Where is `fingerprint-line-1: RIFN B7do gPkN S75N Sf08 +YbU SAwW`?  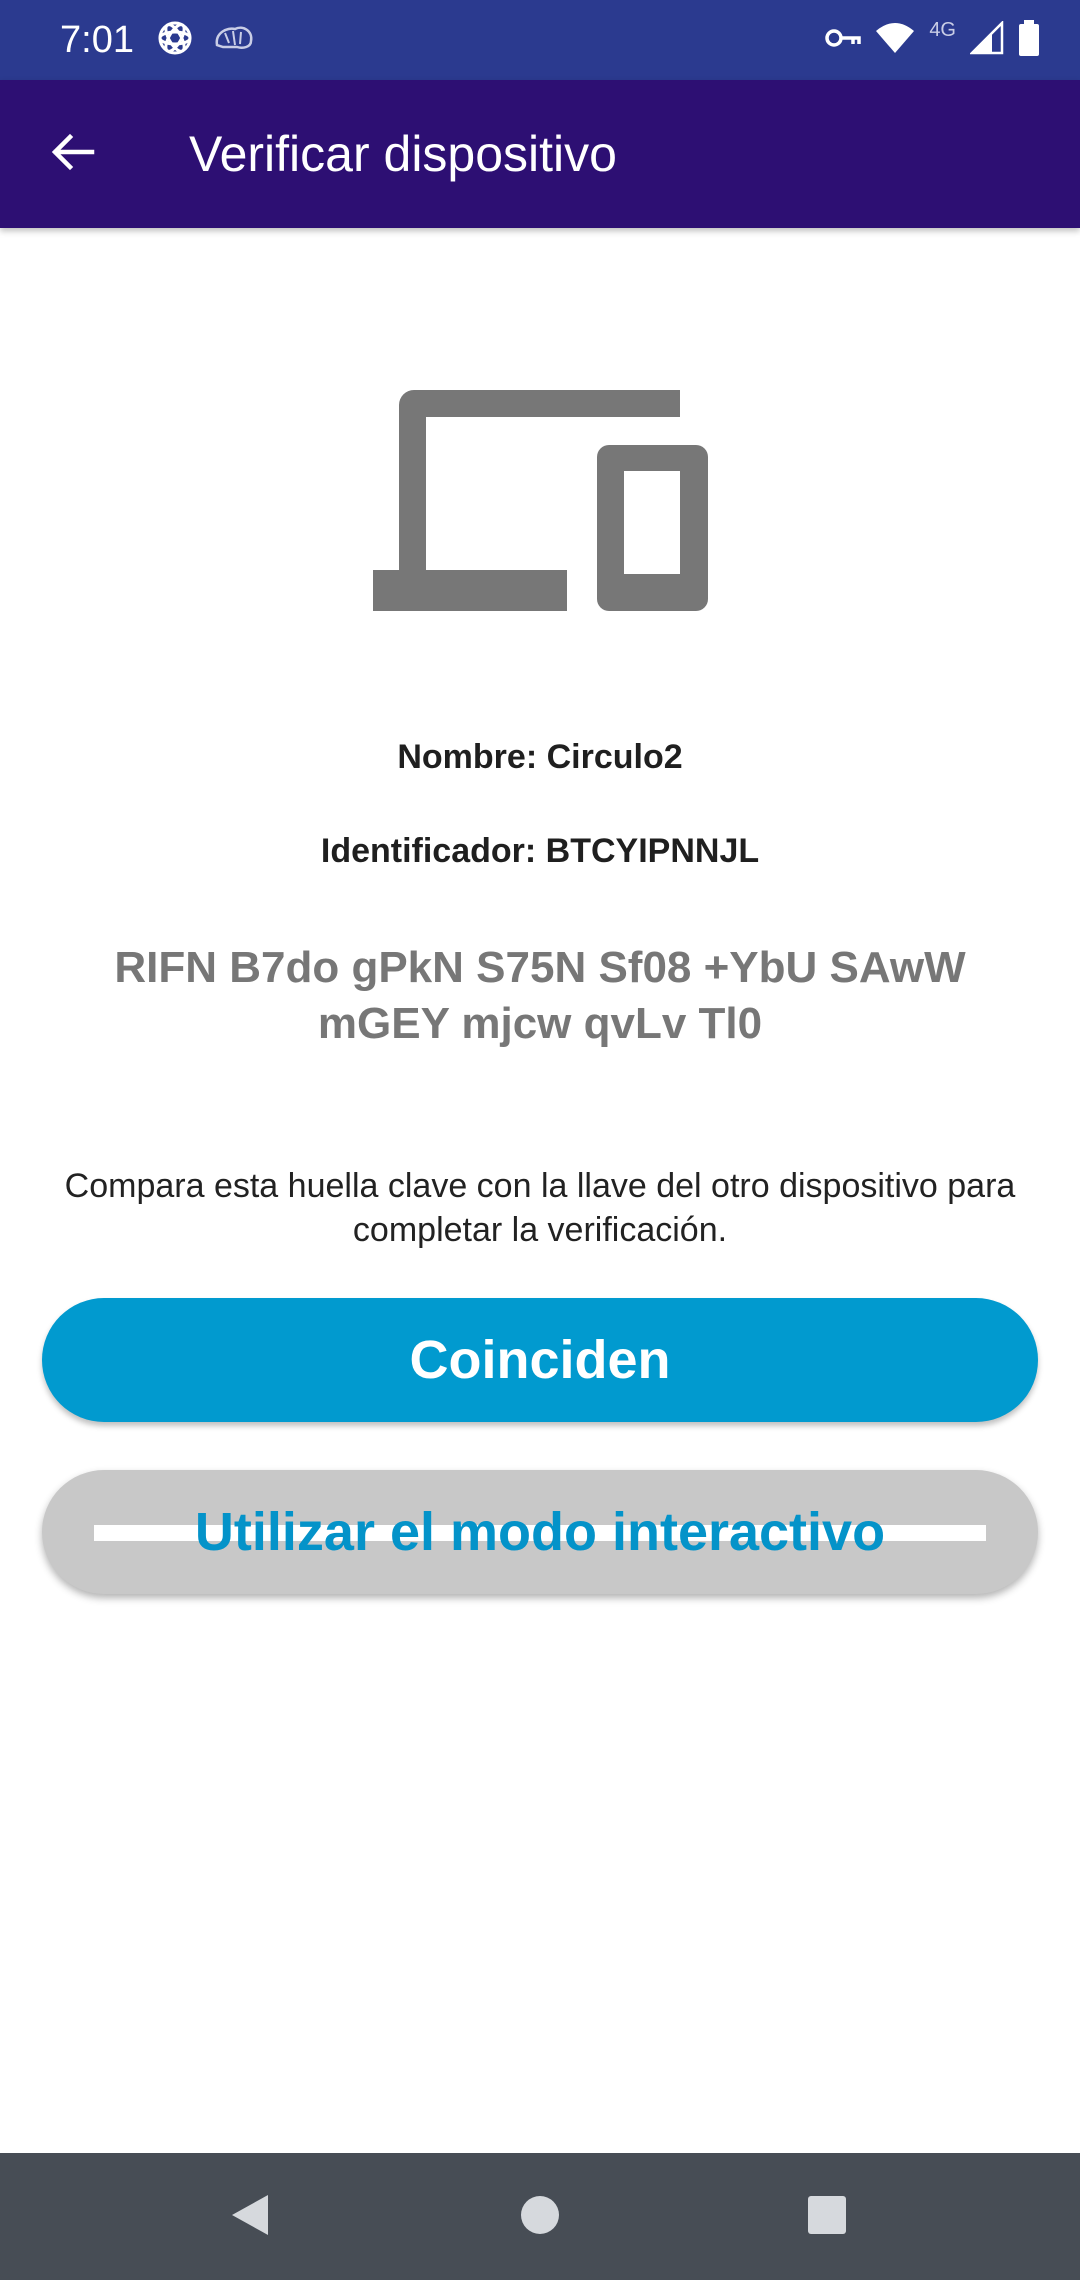
fingerprint-line-1: RIFN B7do gPkN S75N Sf08 +YbU SAwW is located at coordinates (540, 967).